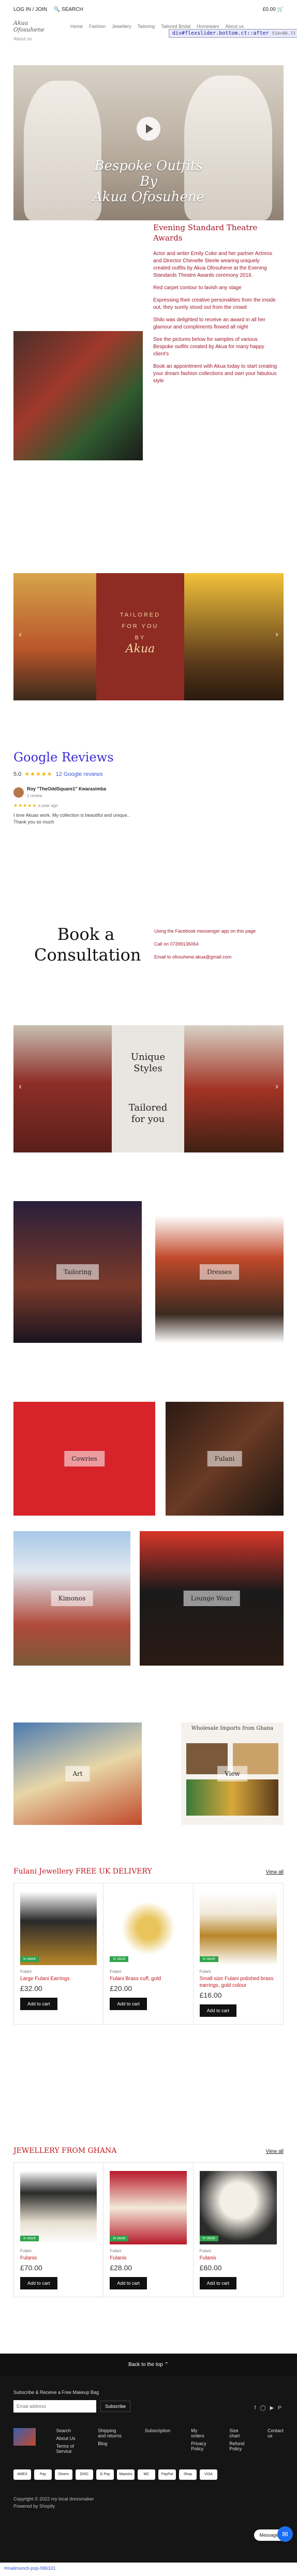 The width and height of the screenshot is (297, 2576). Describe the element at coordinates (77, 1272) in the screenshot. I see `category-tailoring: Tailoring` at that location.